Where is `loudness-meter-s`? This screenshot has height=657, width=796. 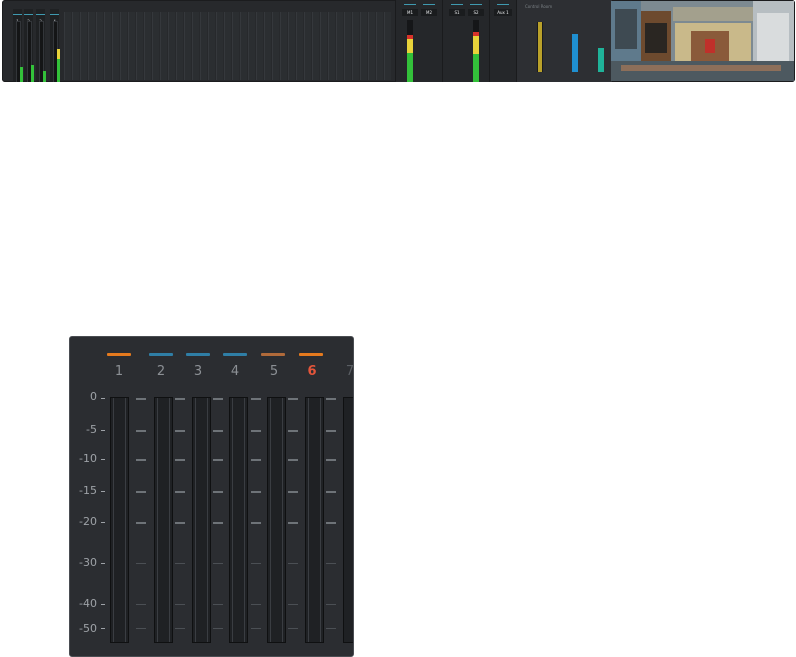
loudness-meter-s is located at coordinates (601, 60).